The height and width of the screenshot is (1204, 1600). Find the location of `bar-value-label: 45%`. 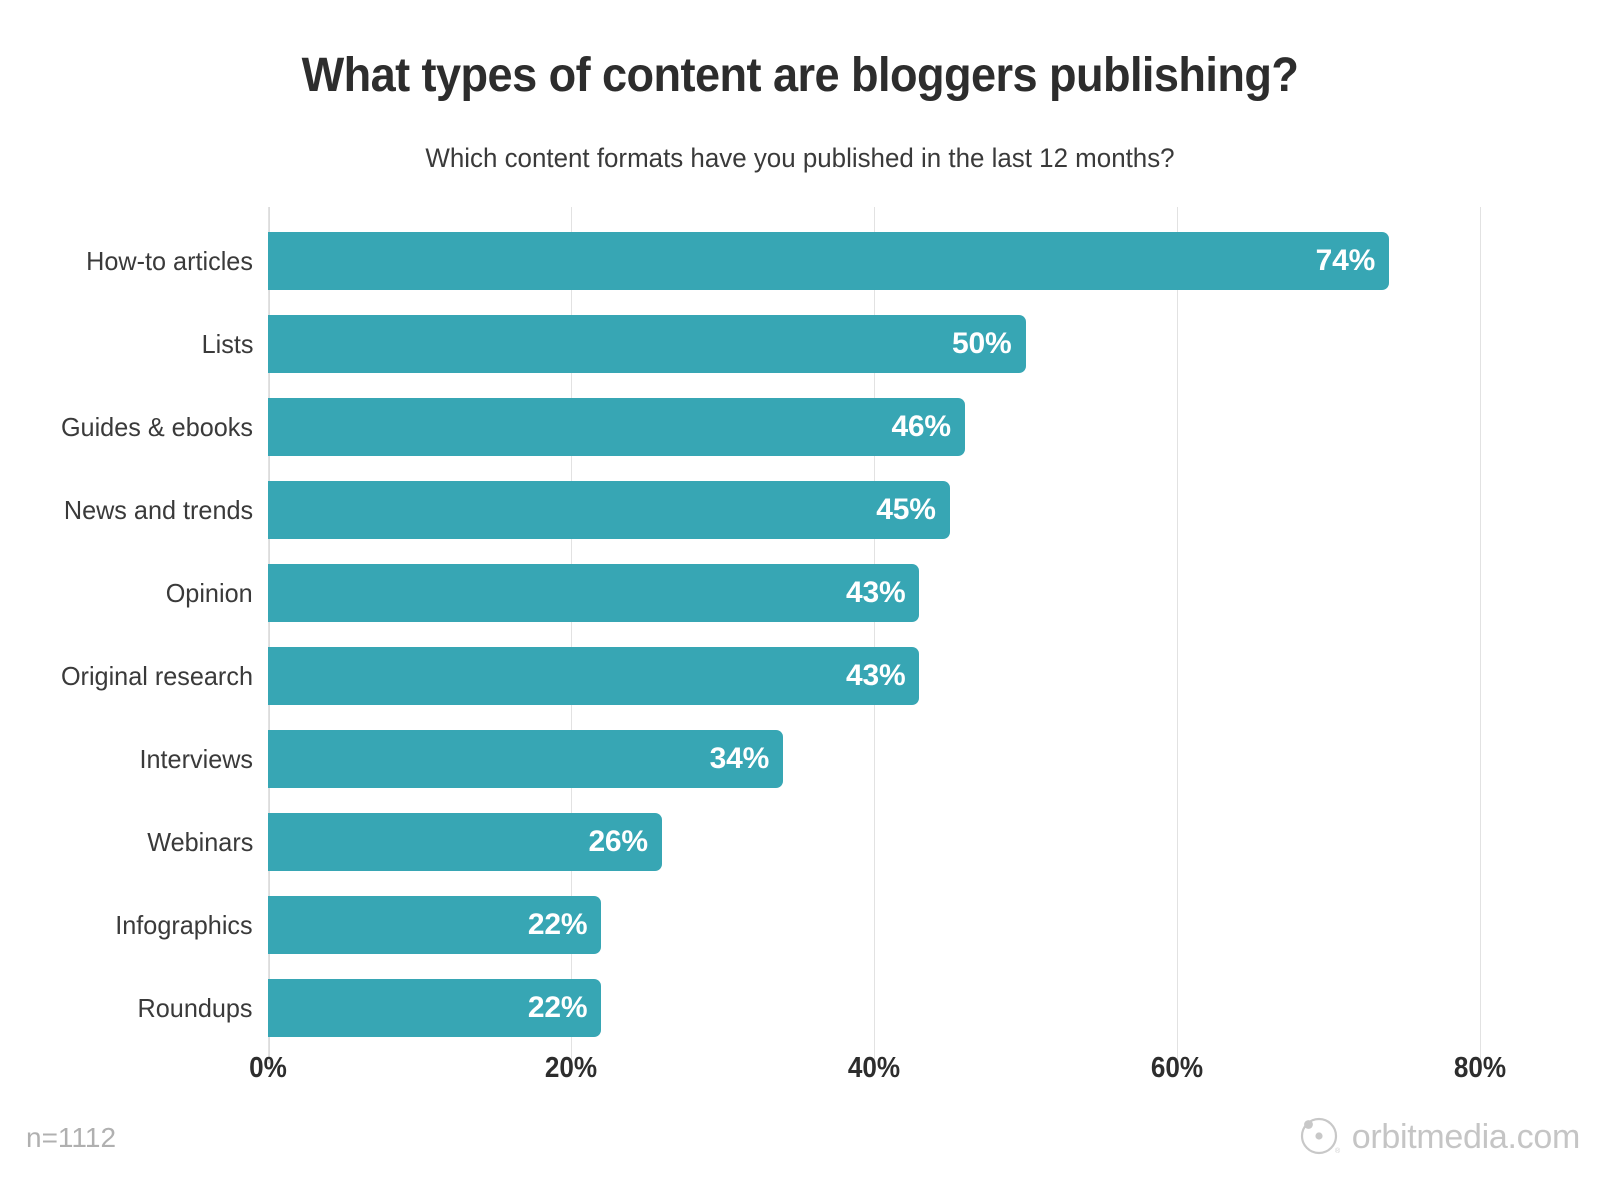

bar-value-label: 45% is located at coordinates (906, 509).